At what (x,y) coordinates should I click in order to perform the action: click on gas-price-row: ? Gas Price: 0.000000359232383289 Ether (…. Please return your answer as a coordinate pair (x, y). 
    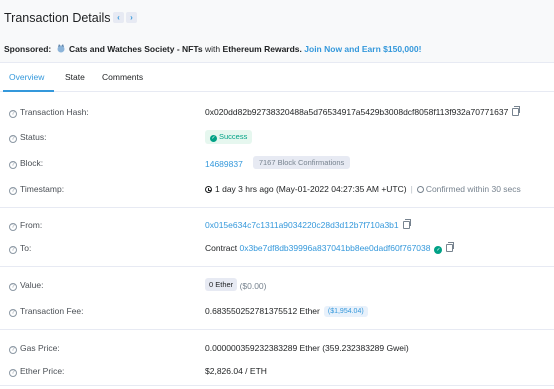
    Looking at the image, I should click on (277, 348).